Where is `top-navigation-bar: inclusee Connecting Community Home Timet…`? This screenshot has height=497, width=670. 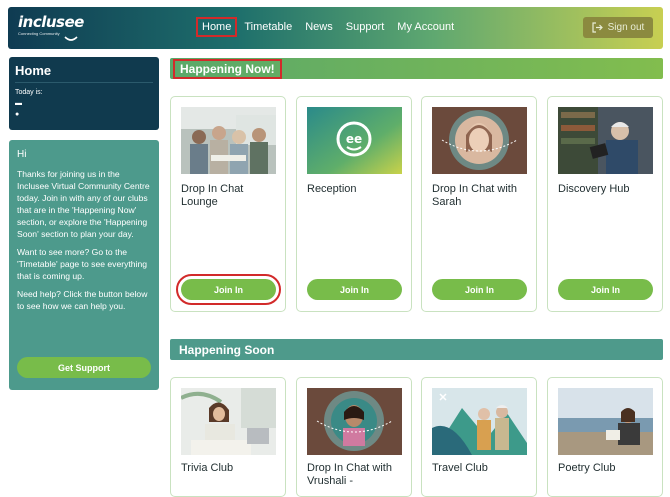
top-navigation-bar: inclusee Connecting Community Home Timet… is located at coordinates (335, 28).